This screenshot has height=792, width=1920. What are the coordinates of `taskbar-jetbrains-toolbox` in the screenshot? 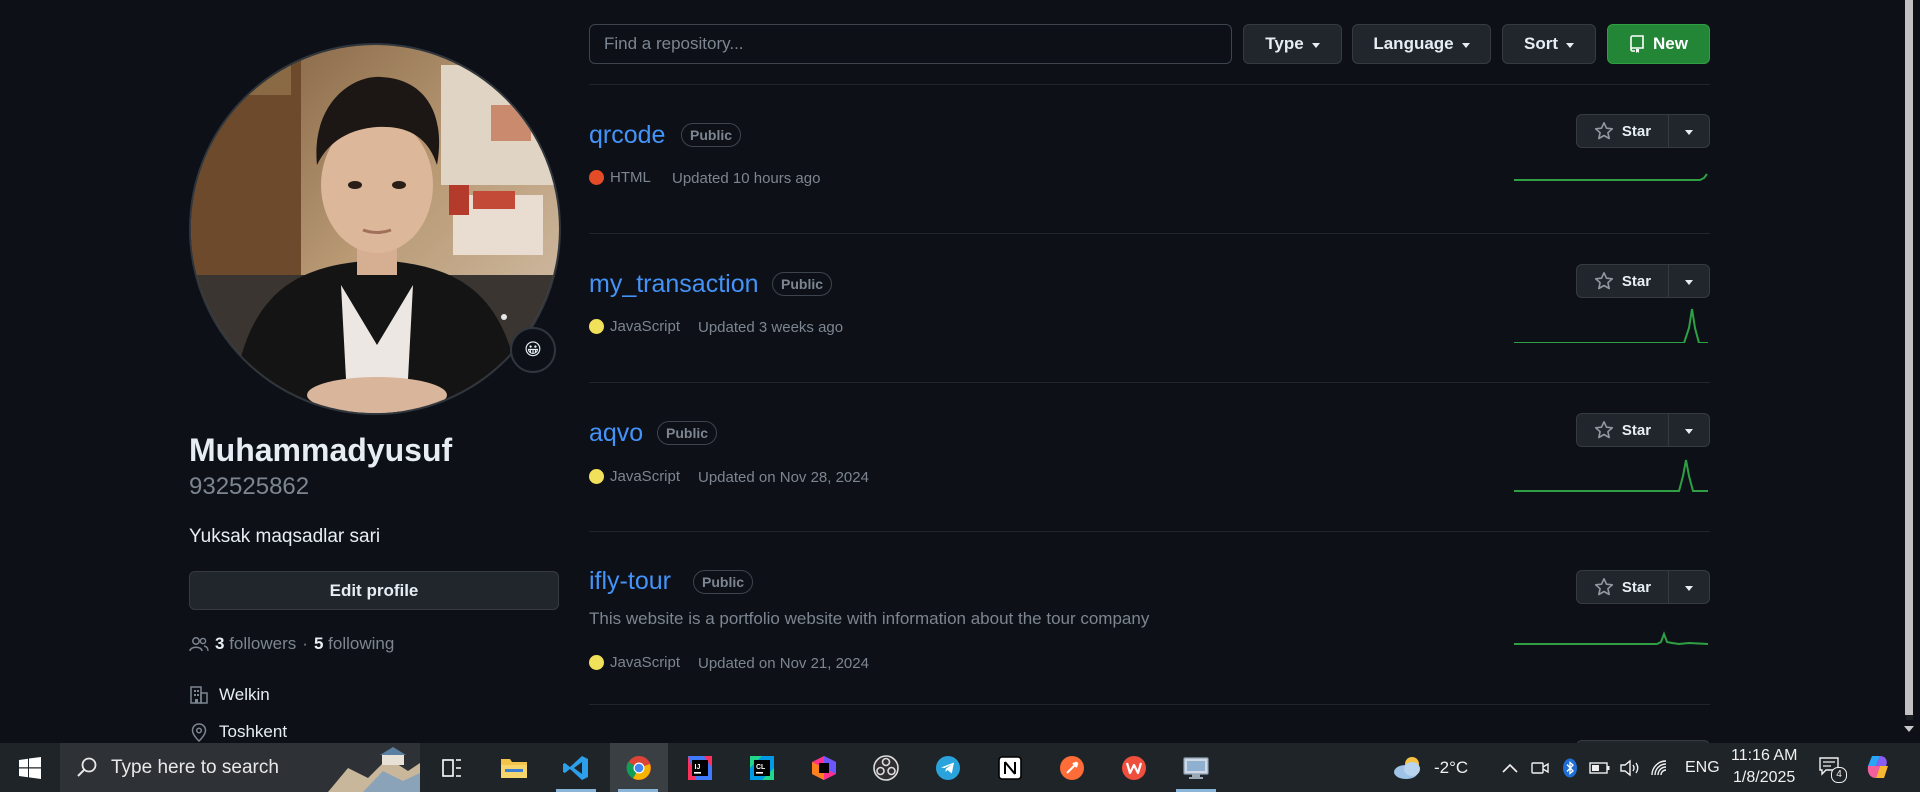 It's located at (824, 767).